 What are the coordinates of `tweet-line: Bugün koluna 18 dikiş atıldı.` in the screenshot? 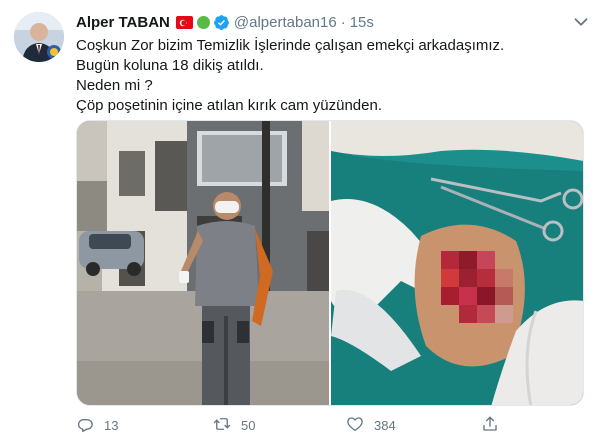 It's located at (170, 65).